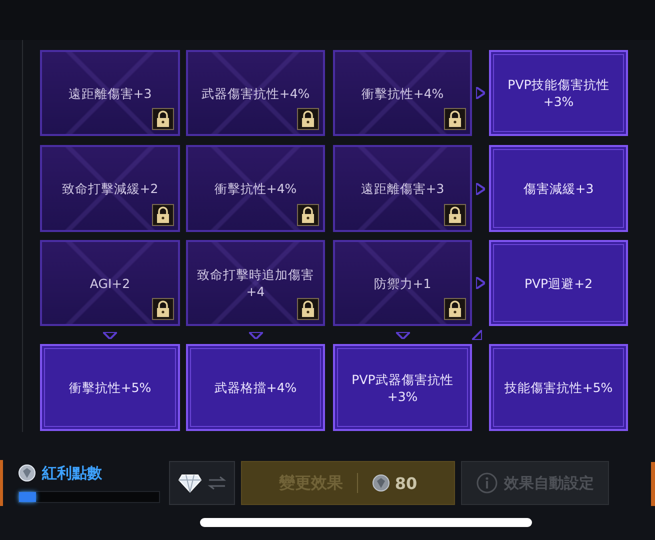  I want to click on effect-label: 技能傷害抗性+5%, so click(558, 387).